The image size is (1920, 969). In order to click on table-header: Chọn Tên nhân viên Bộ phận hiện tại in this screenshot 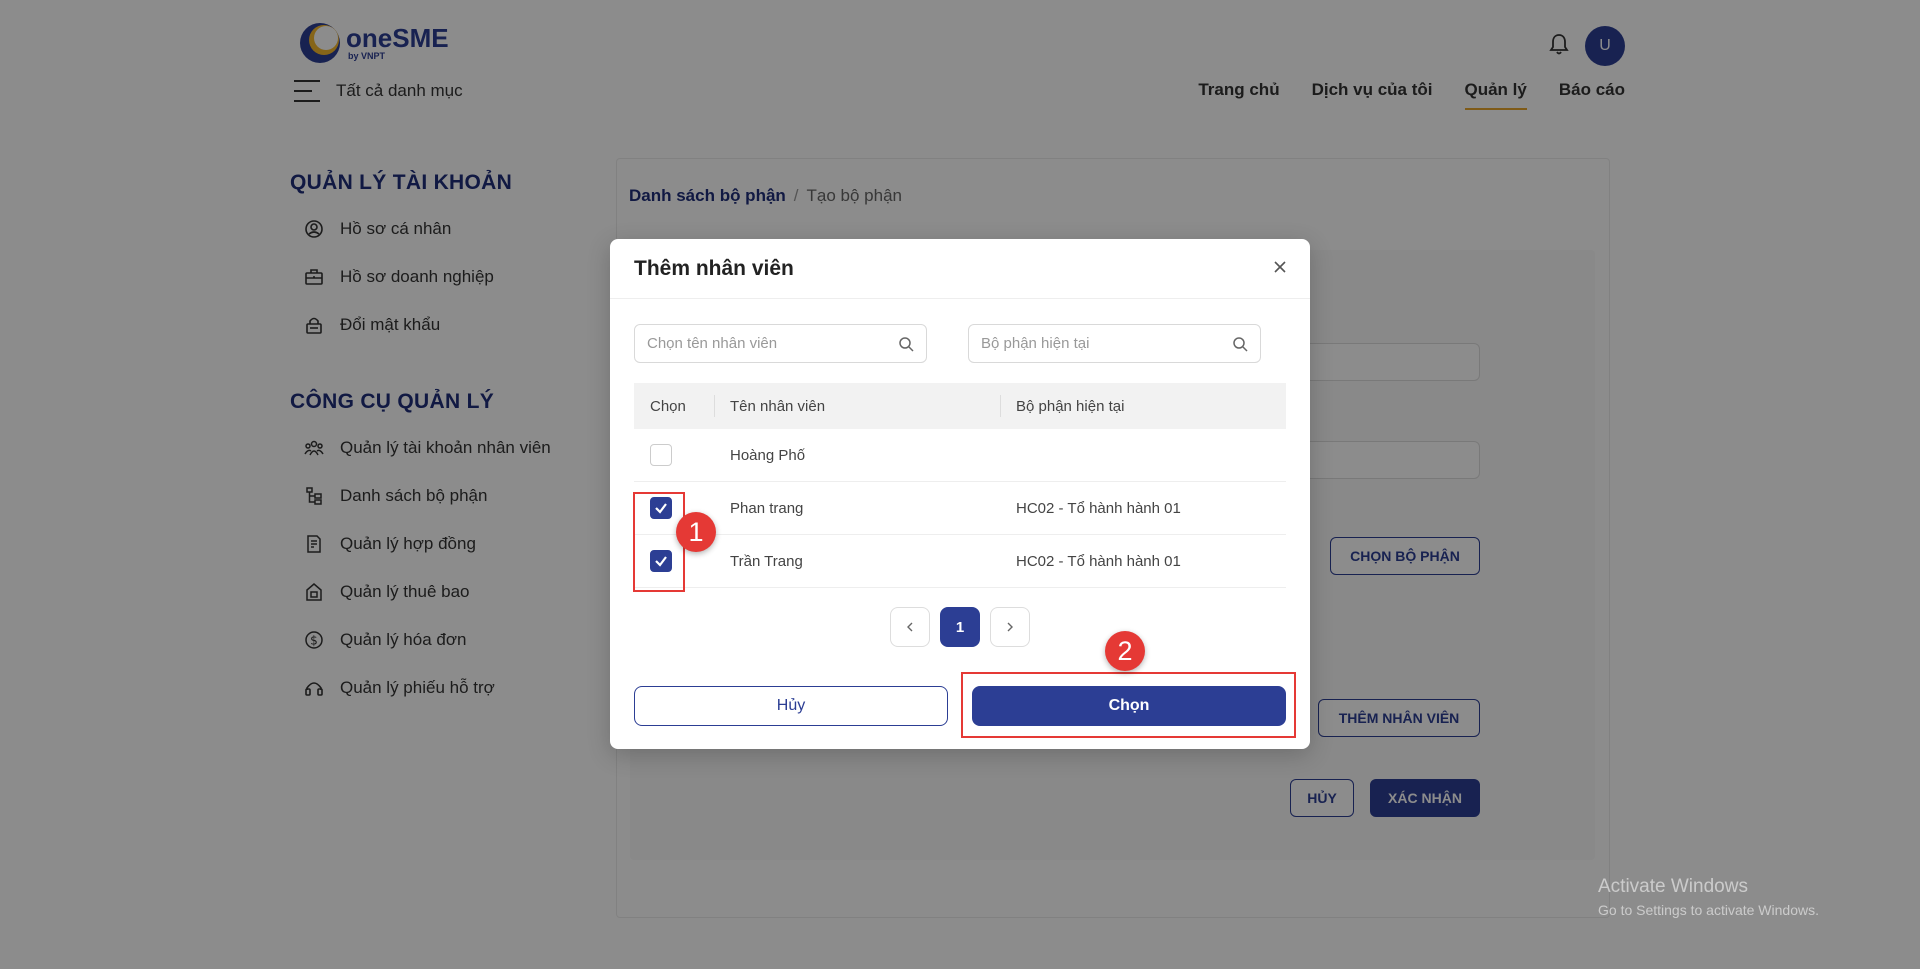, I will do `click(960, 406)`.